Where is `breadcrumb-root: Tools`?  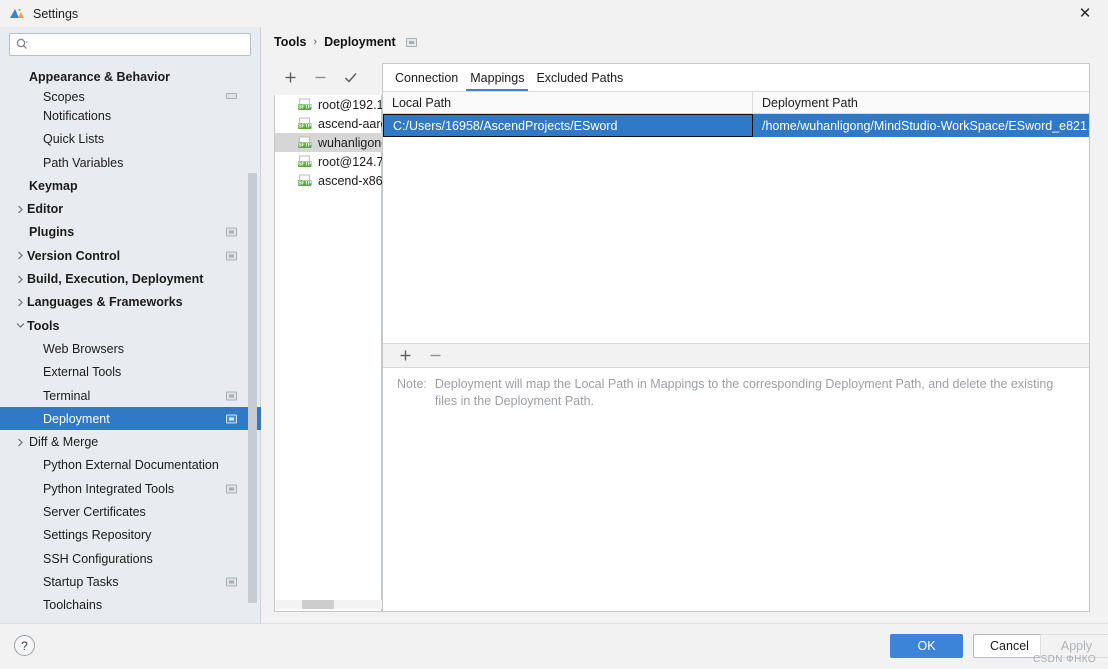 breadcrumb-root: Tools is located at coordinates (290, 42).